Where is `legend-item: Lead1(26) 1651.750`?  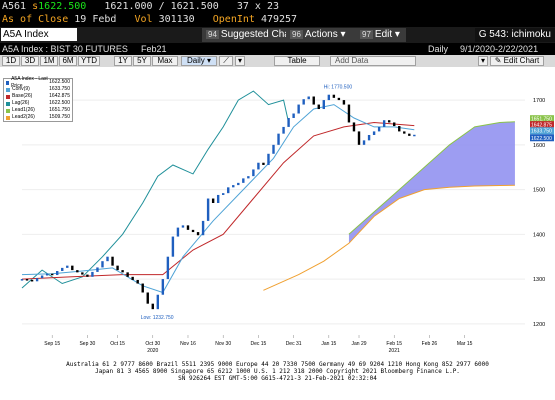
legend-item: Lead1(26) 1651.750 is located at coordinates (38, 110).